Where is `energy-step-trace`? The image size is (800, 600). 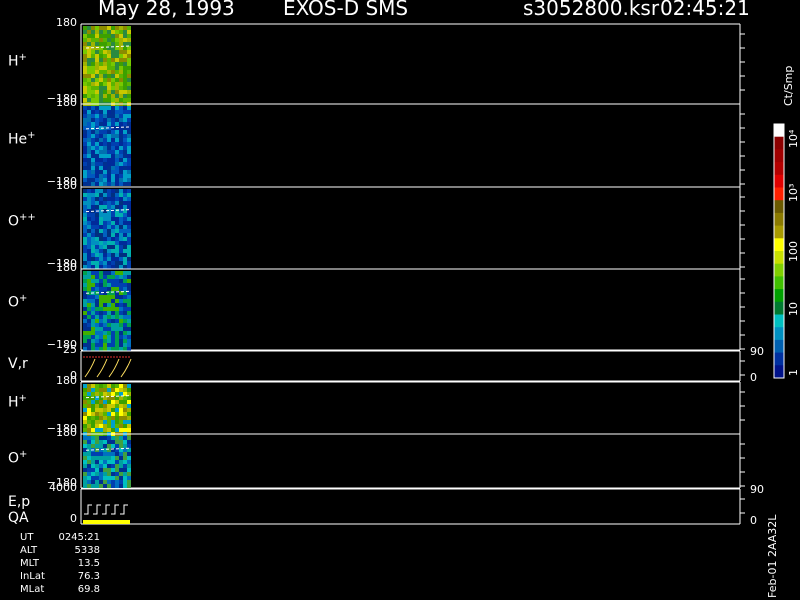 energy-step-trace is located at coordinates (124, 509).